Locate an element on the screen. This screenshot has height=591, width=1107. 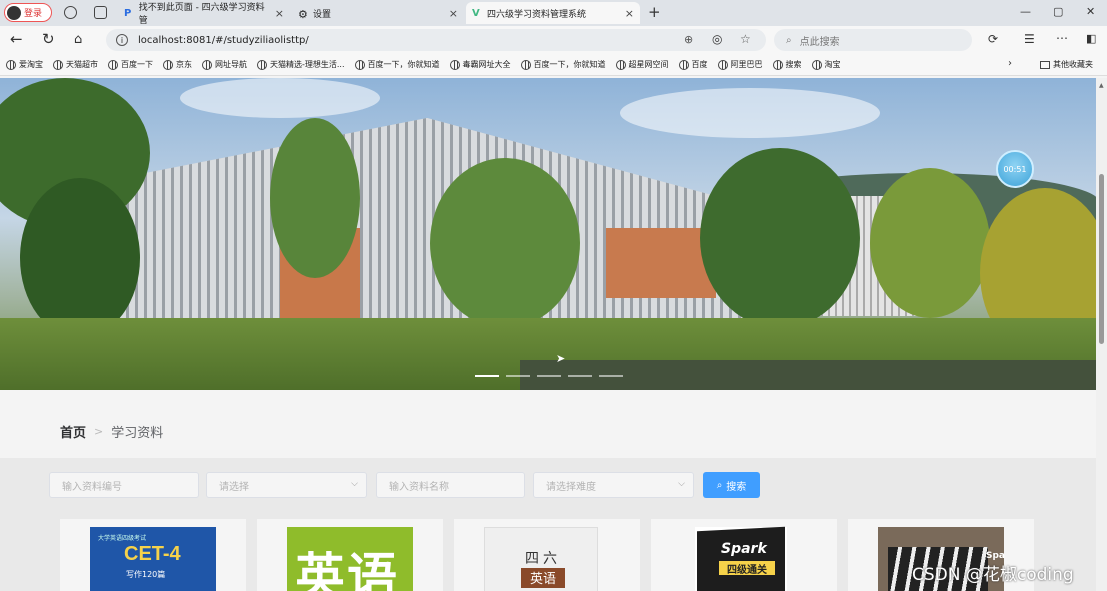
material-card: Spark 四级通关 is located at coordinates (744, 555).